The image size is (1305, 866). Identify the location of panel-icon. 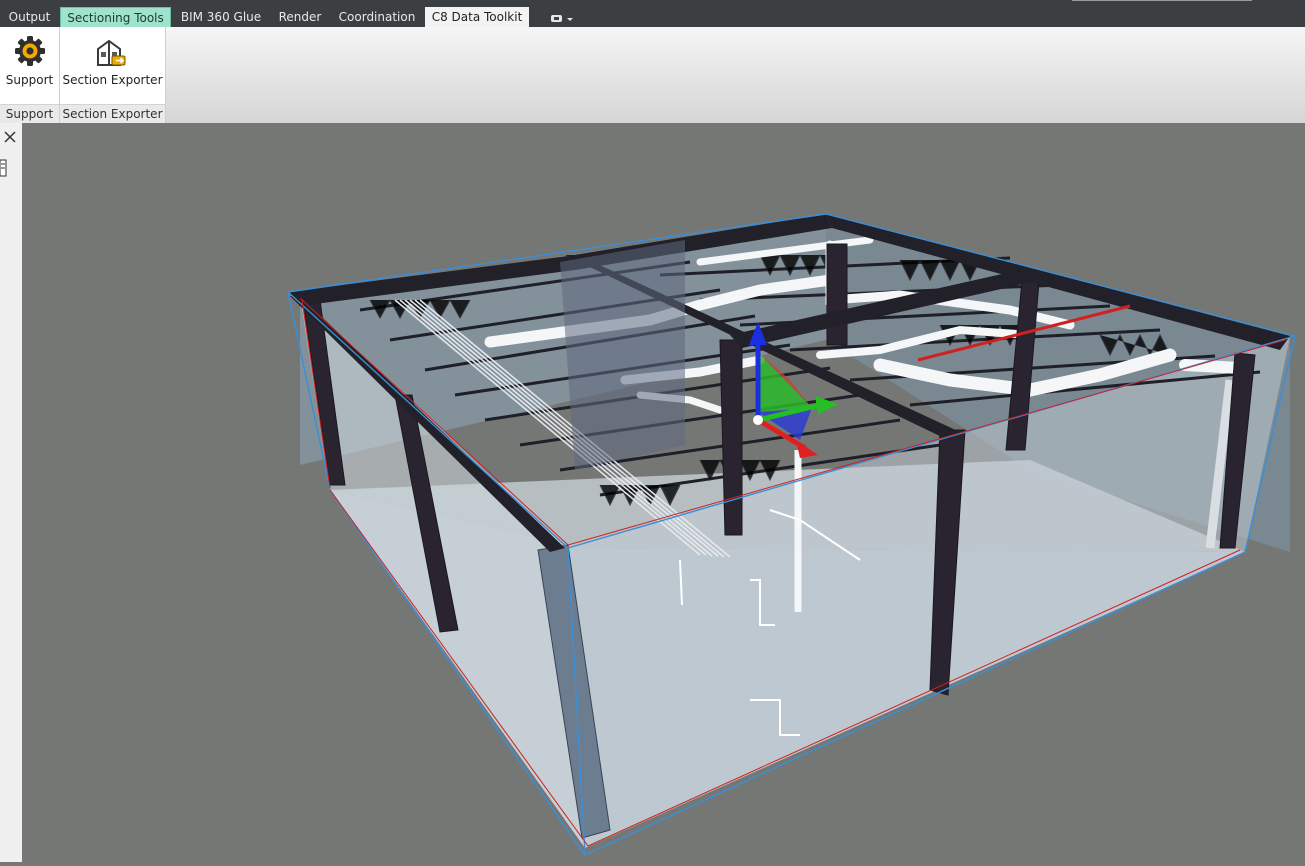
(4, 171).